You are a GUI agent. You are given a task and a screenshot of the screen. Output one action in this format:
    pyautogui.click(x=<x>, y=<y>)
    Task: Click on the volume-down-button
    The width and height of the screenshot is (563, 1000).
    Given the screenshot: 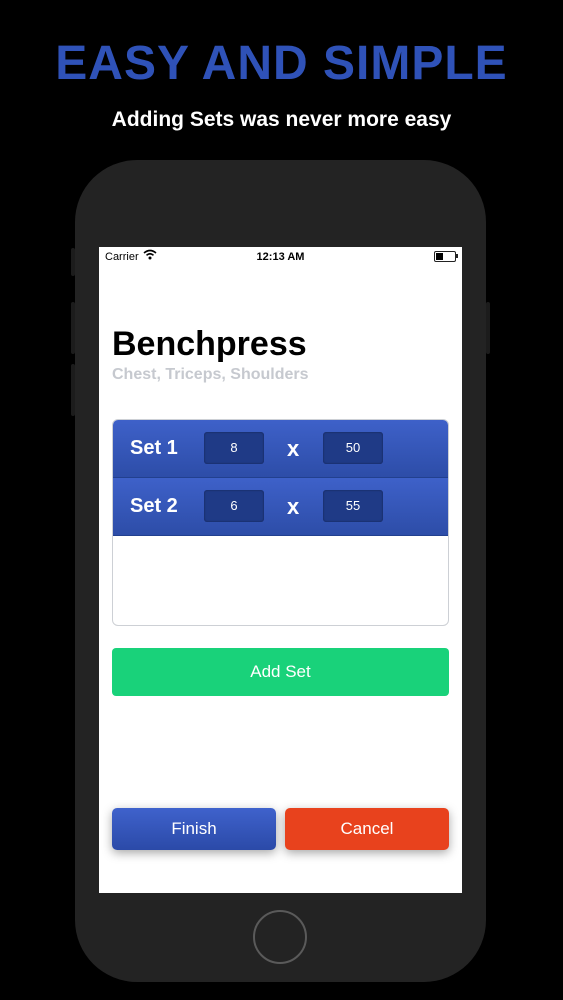 What is the action you would take?
    pyautogui.click(x=73, y=390)
    